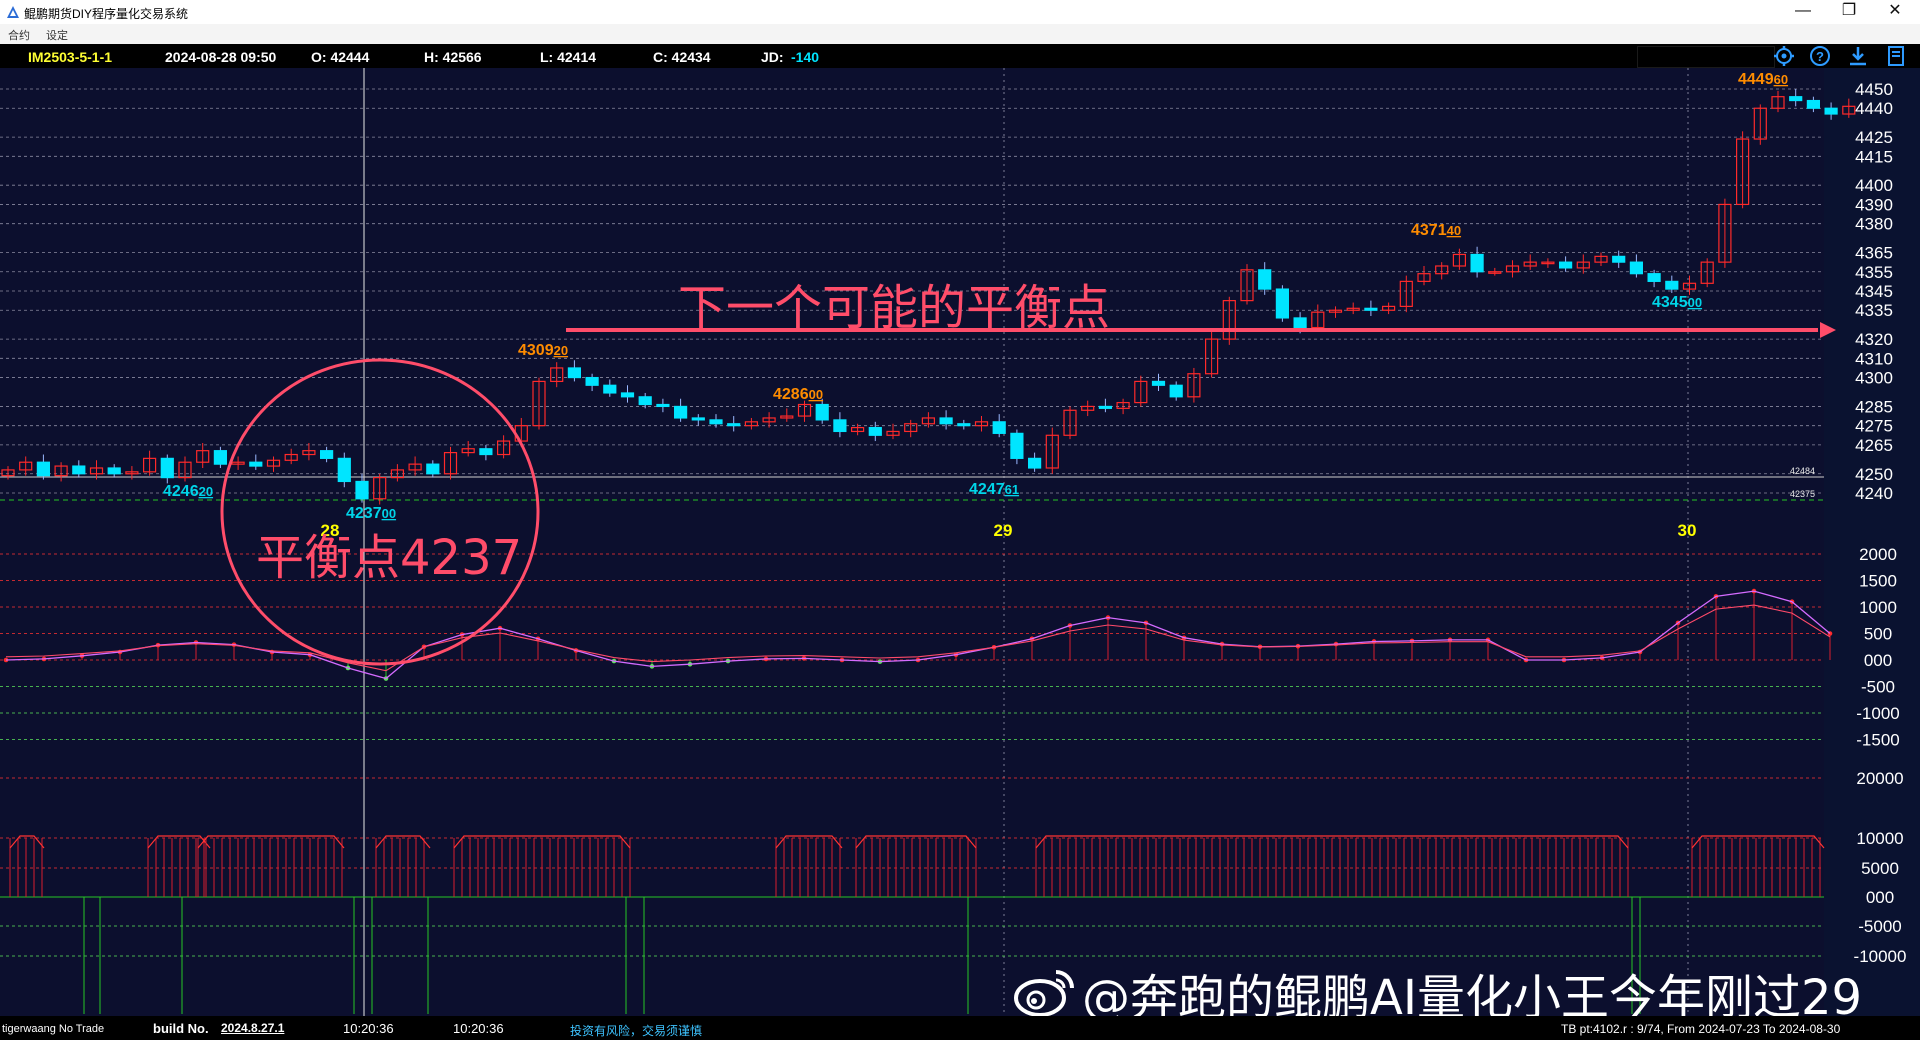  Describe the element at coordinates (368, 1028) in the screenshot. I see `server-time: 10:20:36` at that location.